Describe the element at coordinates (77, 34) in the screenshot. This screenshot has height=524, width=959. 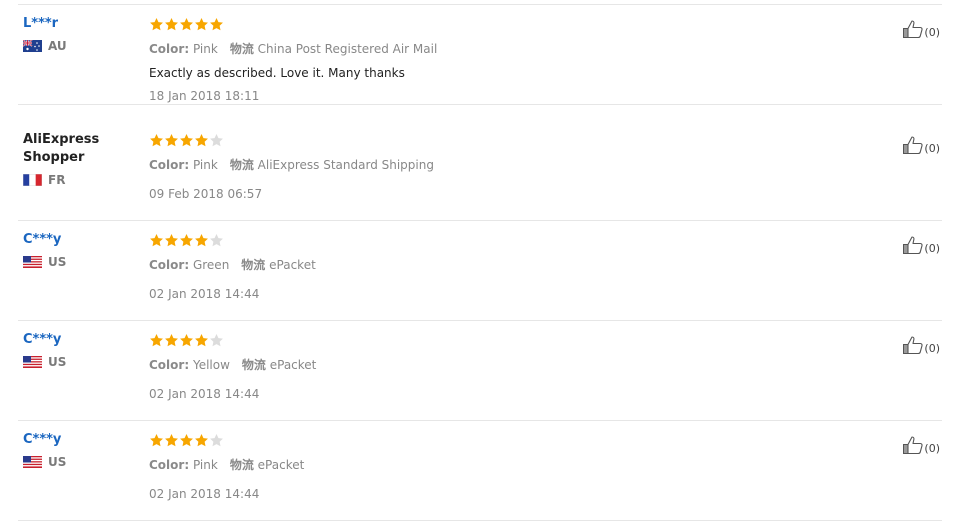
I see `reviewer-info: L***r AU` at that location.